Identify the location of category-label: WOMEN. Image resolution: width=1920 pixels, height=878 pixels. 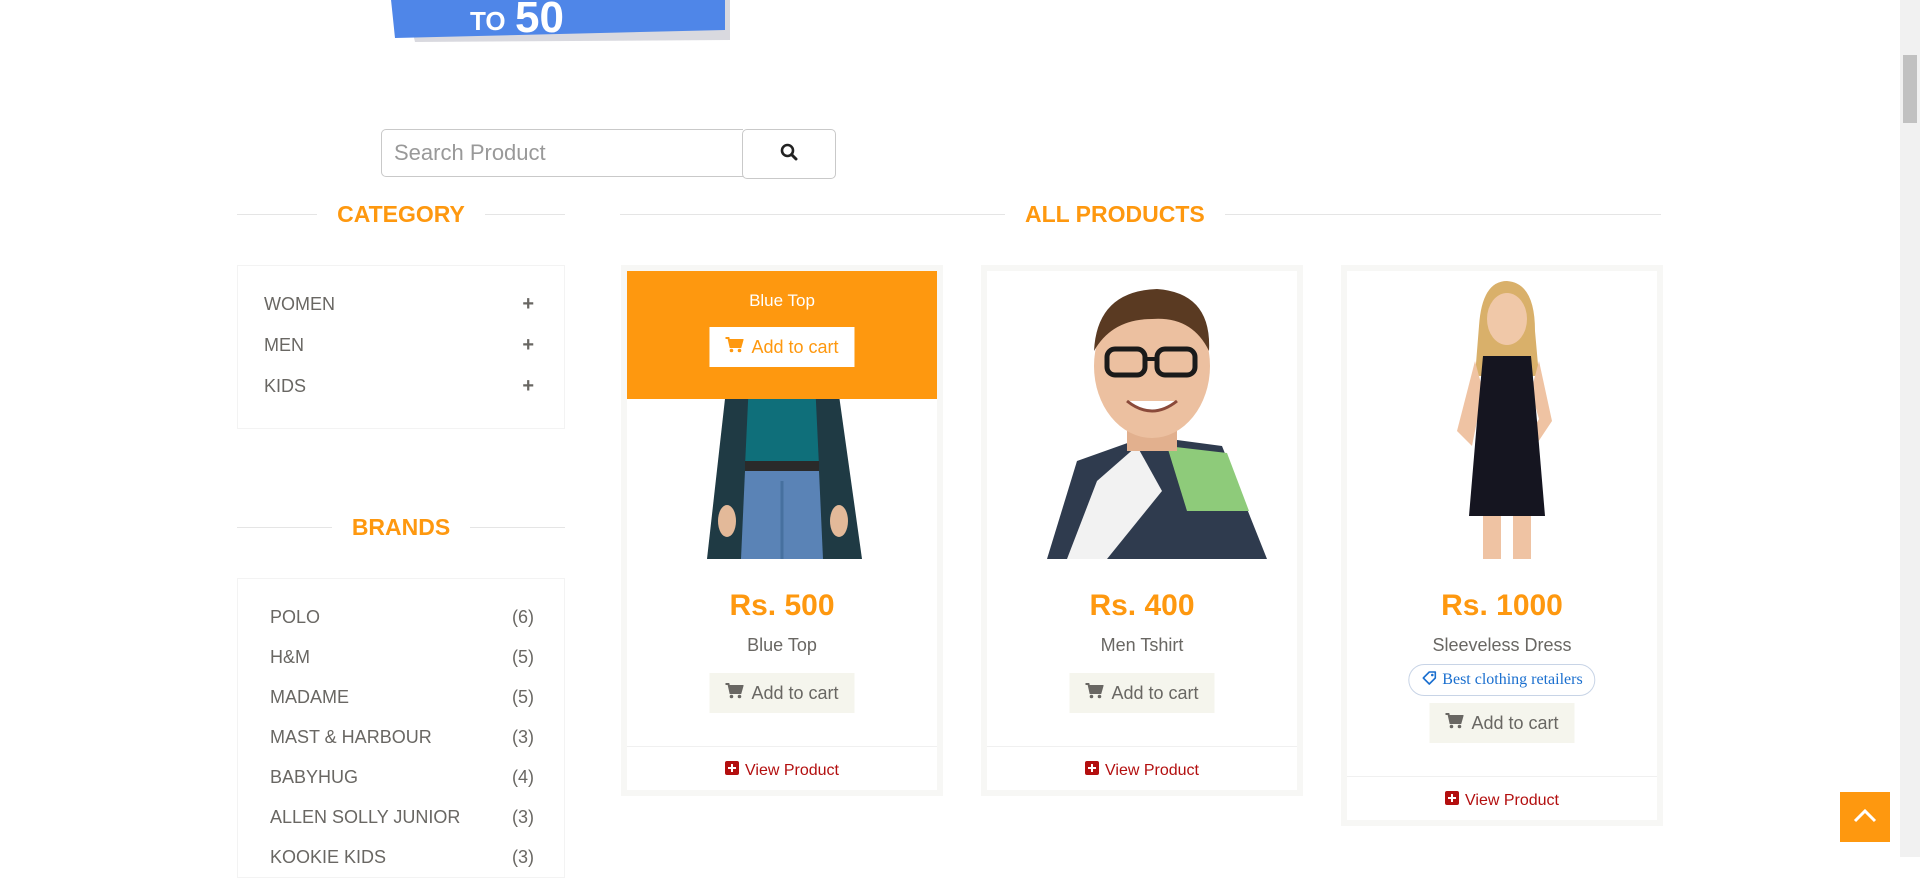
(299, 303).